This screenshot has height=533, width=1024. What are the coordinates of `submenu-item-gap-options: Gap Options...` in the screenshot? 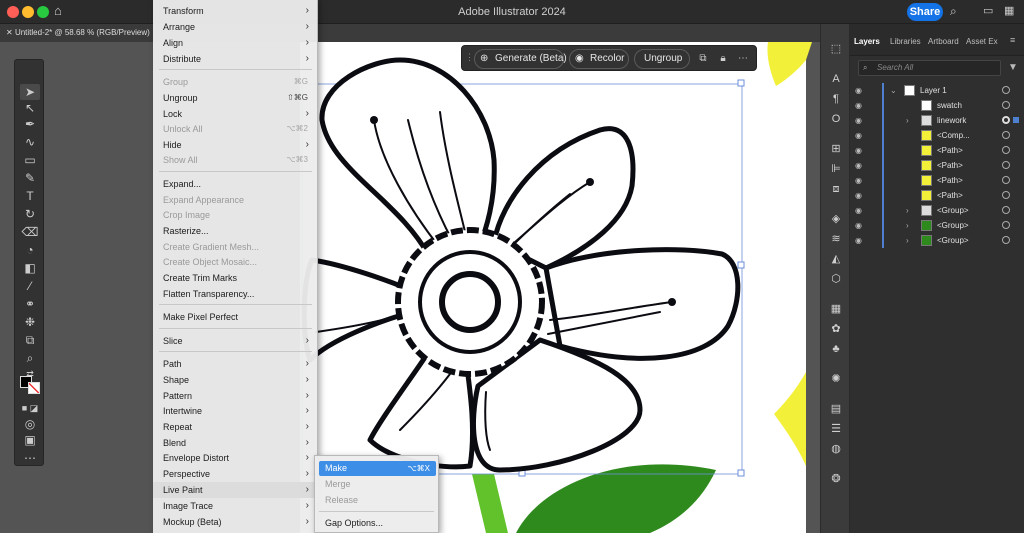 It's located at (377, 523).